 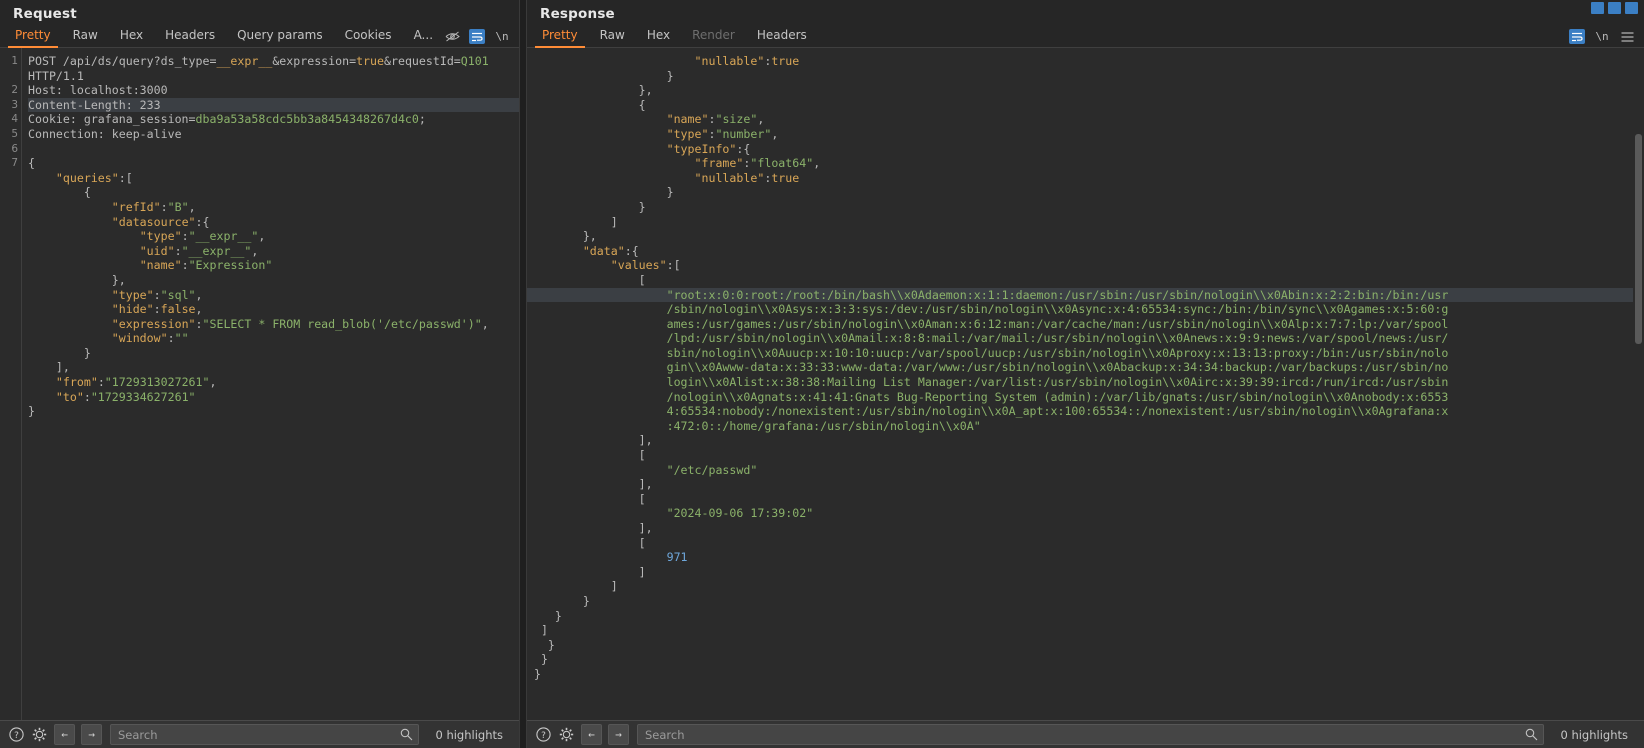 I want to click on code-line: "datasource":{, so click(x=273, y=222).